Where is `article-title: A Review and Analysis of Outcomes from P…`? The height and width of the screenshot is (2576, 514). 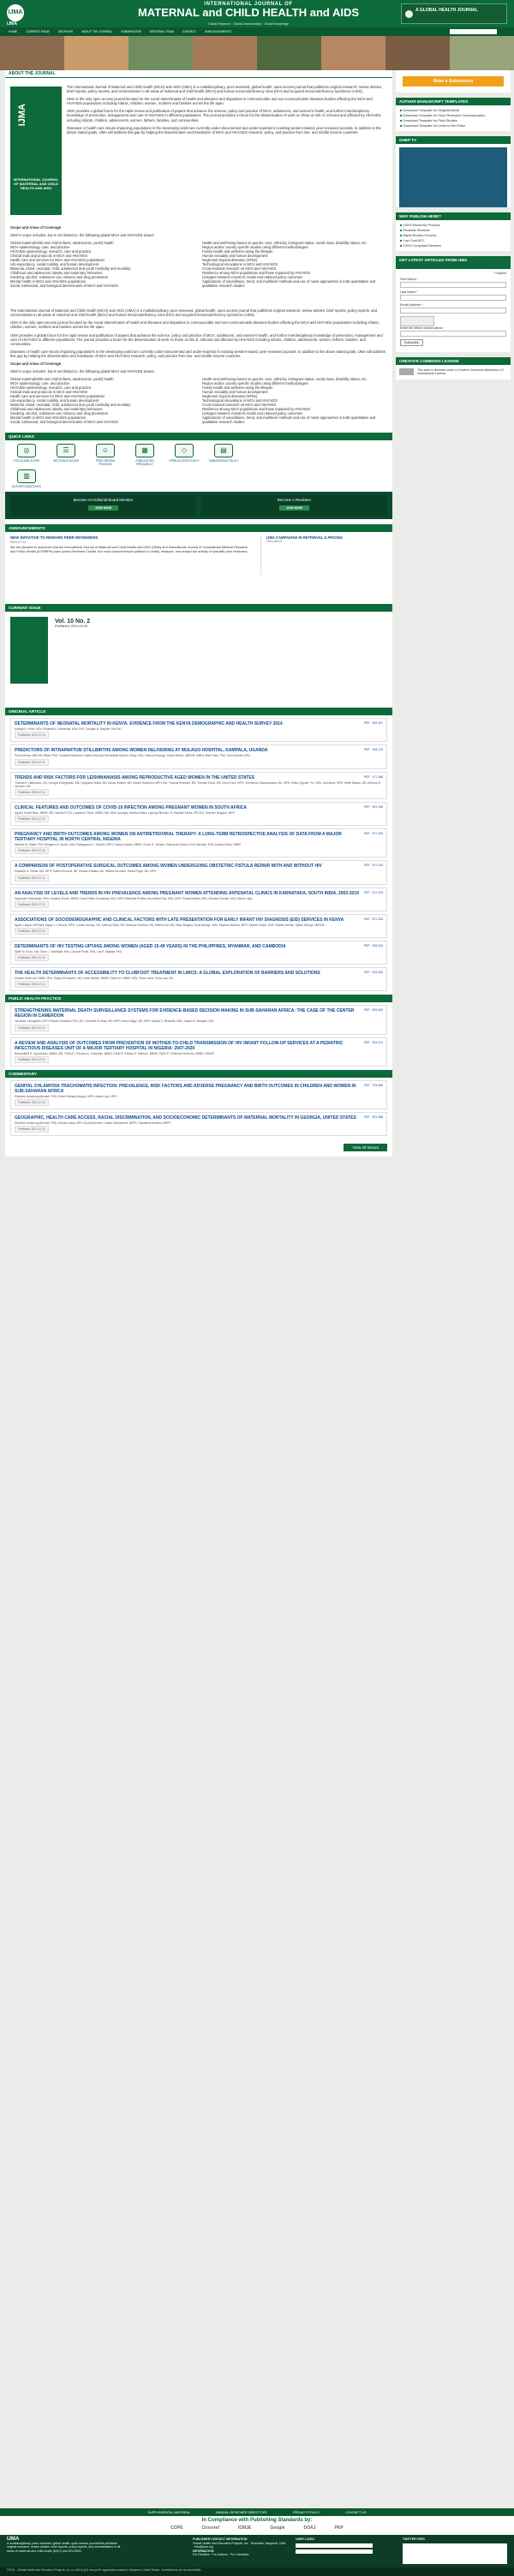 article-title: A Review and Analysis of Outcomes from P… is located at coordinates (199, 1046).